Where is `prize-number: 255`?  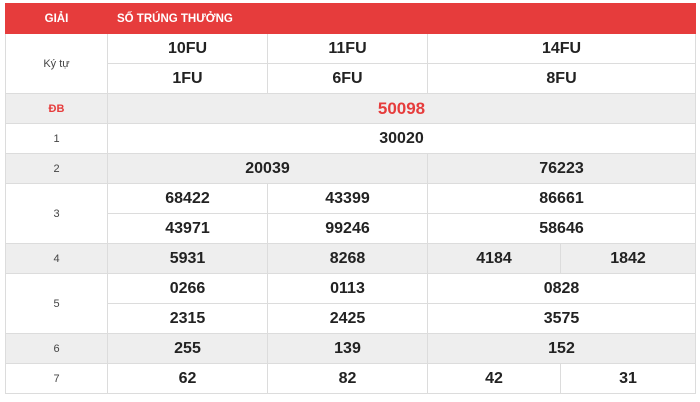
prize-number: 255 is located at coordinates (187, 348).